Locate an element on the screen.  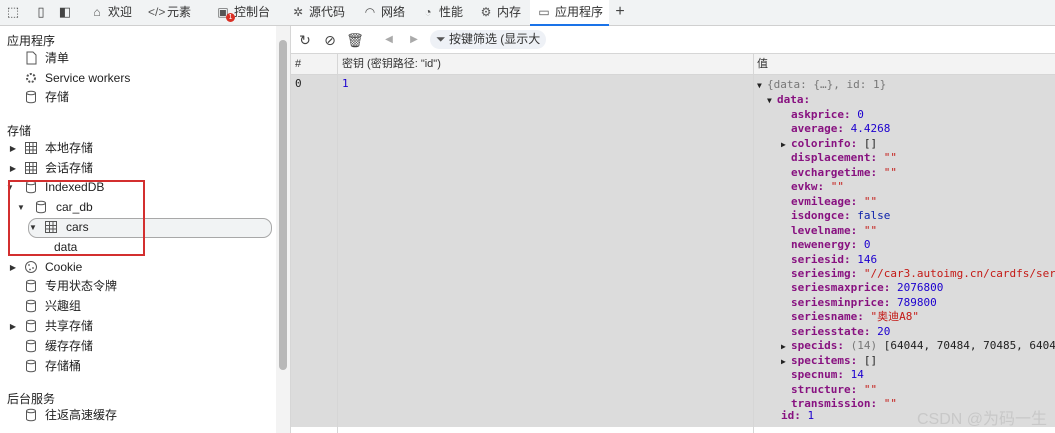
field-key: levelname: is located at coordinates (824, 230).